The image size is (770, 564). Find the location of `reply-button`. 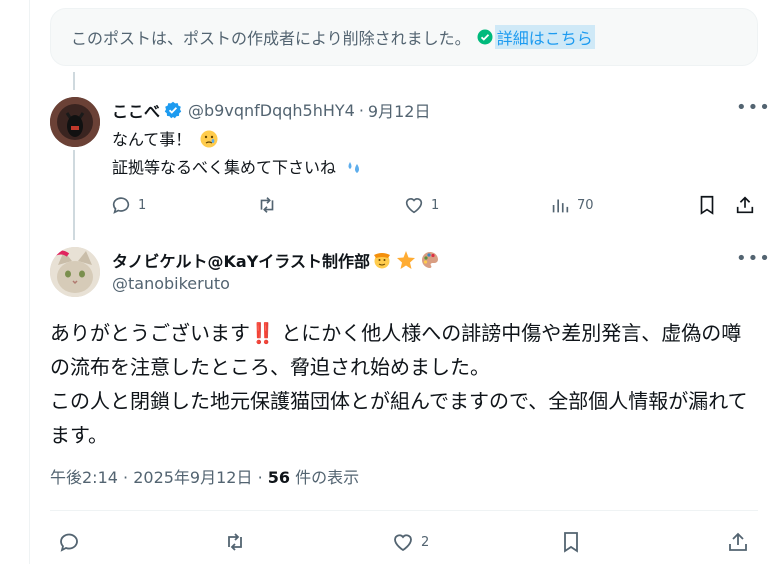

reply-button is located at coordinates (69, 542).